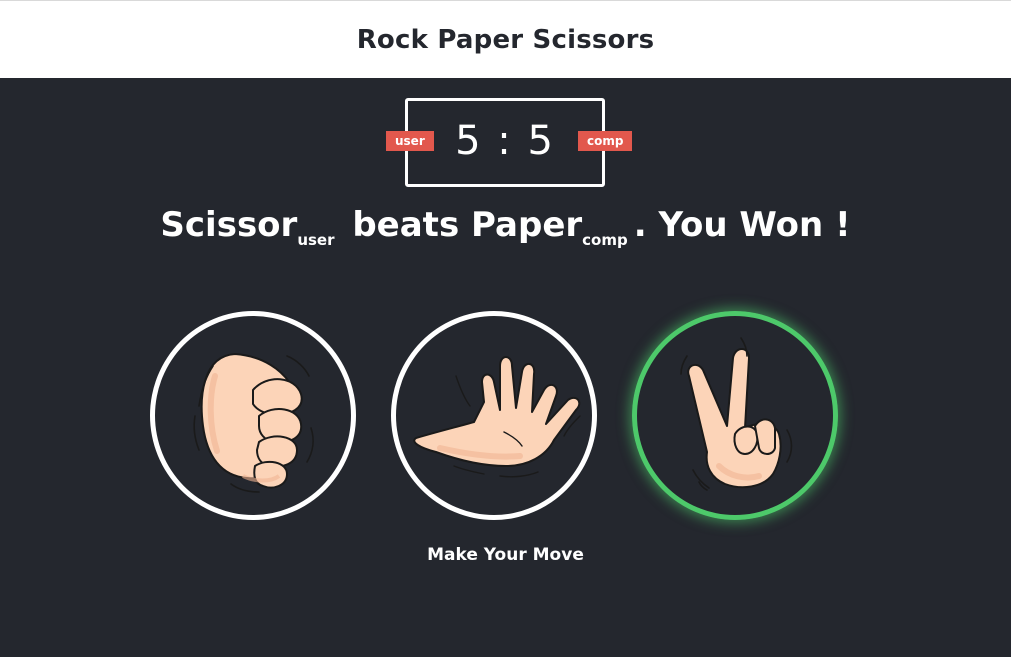 The width and height of the screenshot is (1011, 657). Describe the element at coordinates (541, 140) in the screenshot. I see `comp-score: 5` at that location.